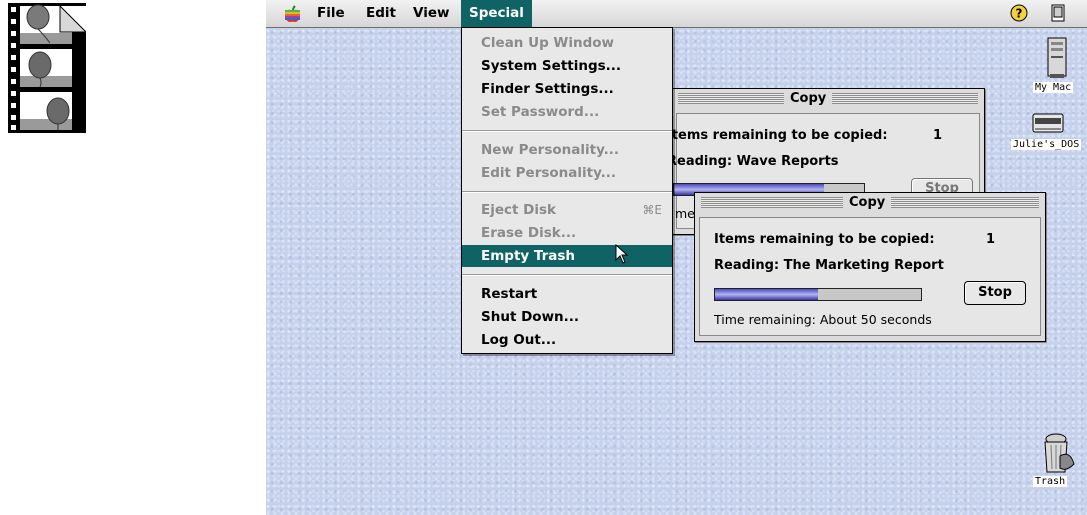  What do you see at coordinates (1057, 57) in the screenshot?
I see `computer-icon` at bounding box center [1057, 57].